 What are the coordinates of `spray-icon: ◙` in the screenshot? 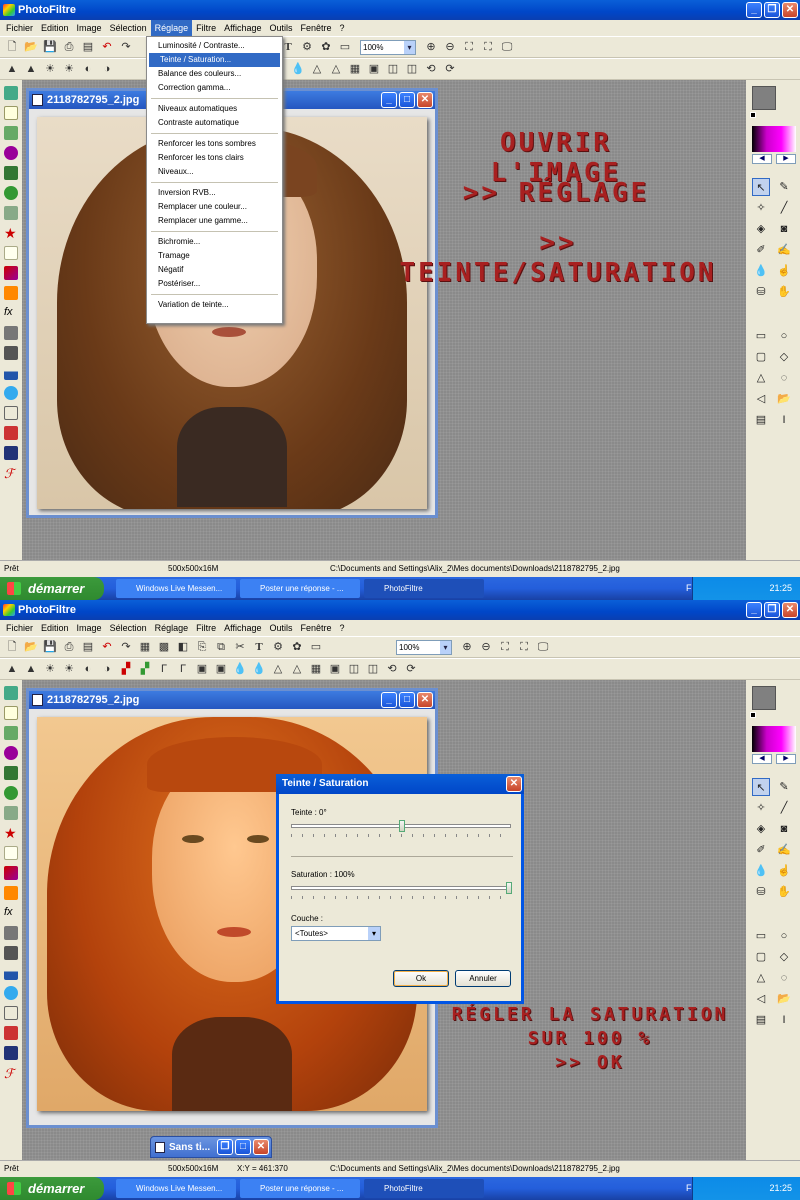 It's located at (784, 229).